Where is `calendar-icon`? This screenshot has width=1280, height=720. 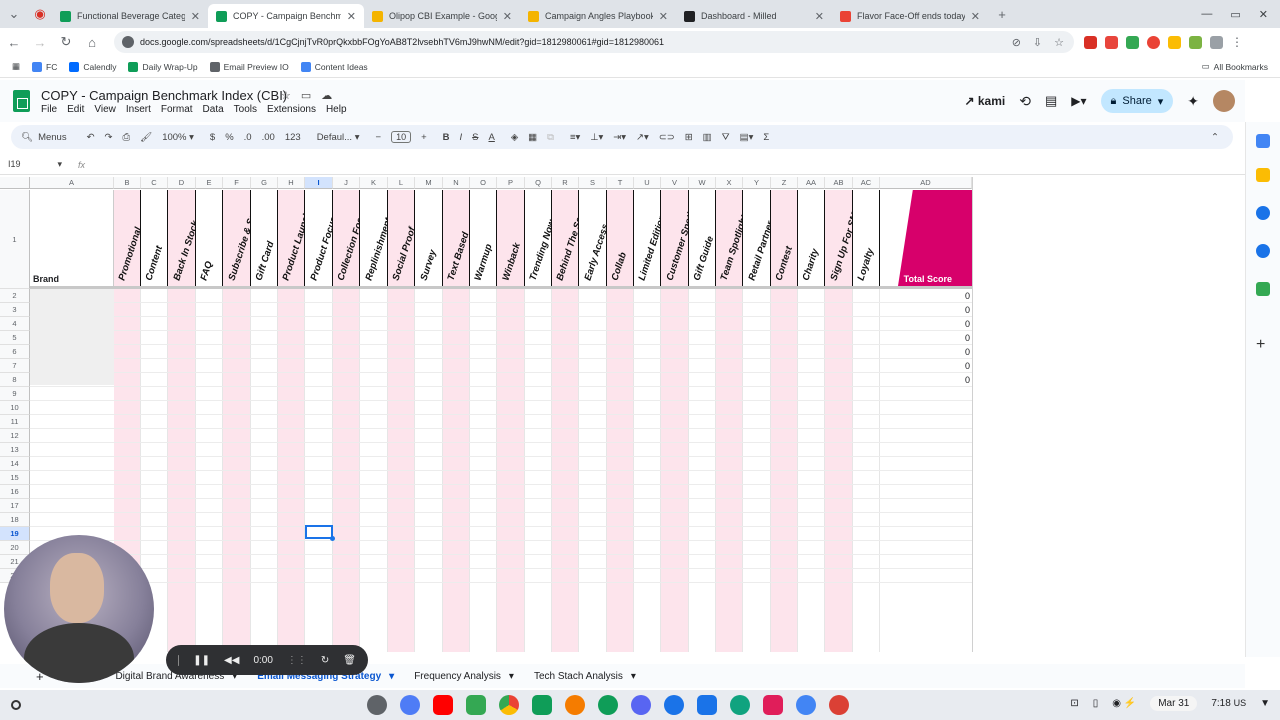
calendar-icon is located at coordinates (1263, 141).